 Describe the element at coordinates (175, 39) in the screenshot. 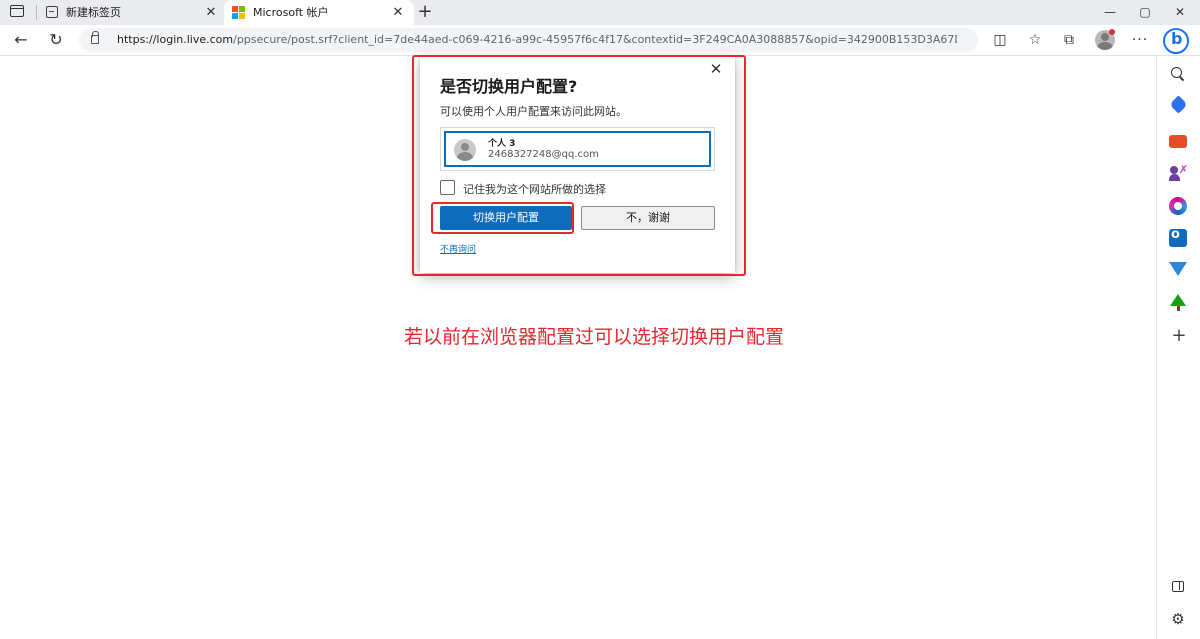

I see `url-host: https://login.live.com` at that location.